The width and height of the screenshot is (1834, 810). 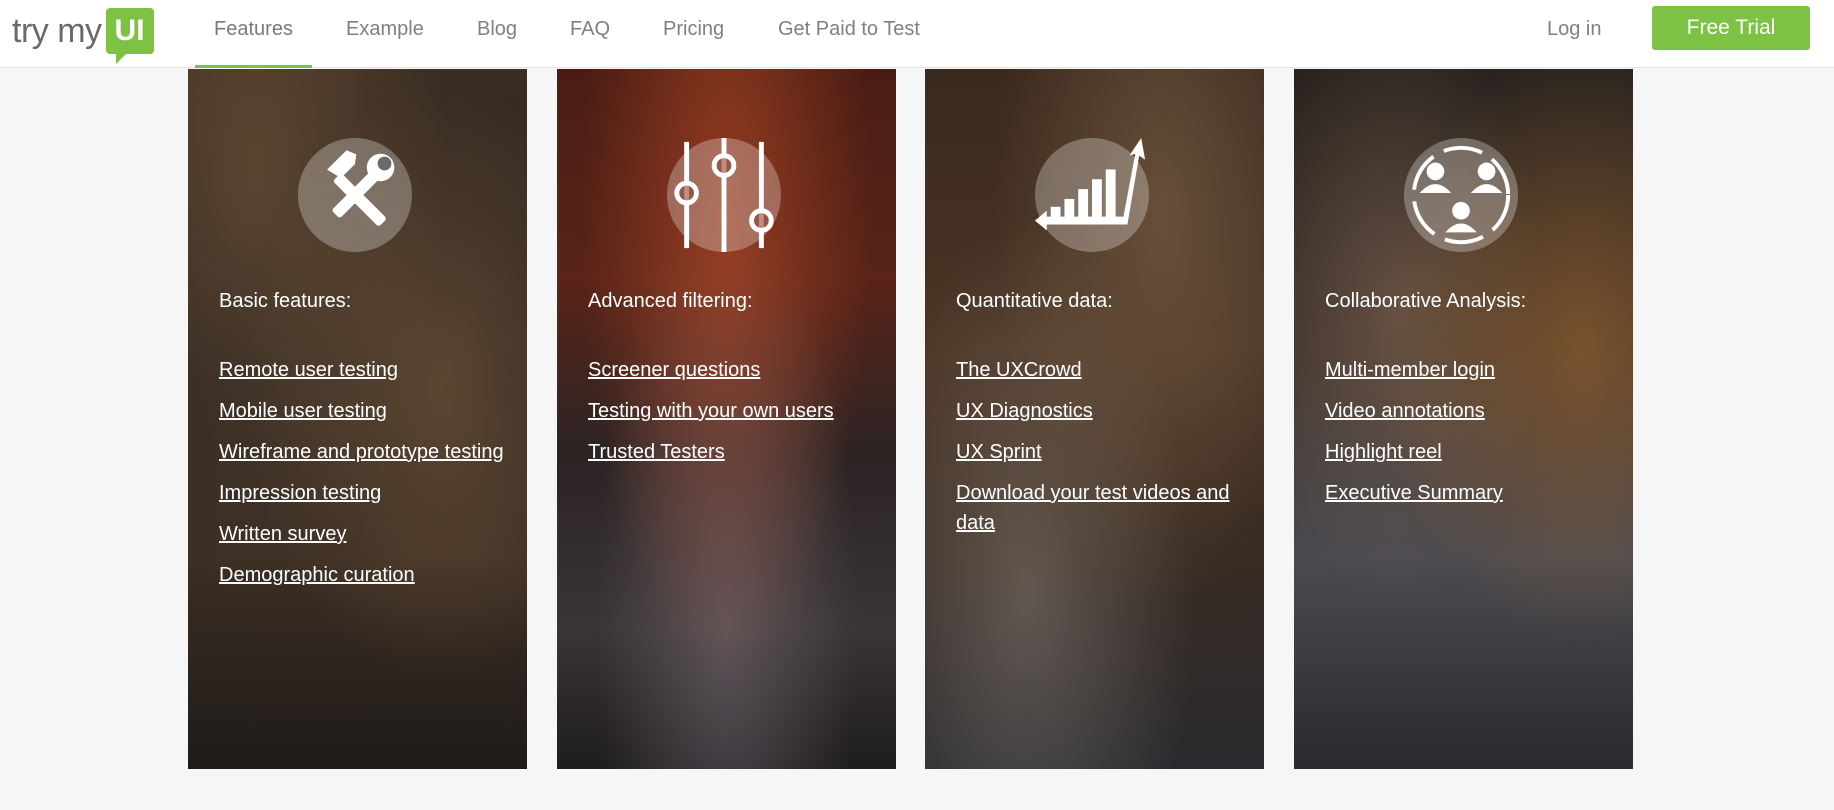 I want to click on link-trusted-testers: Trusted Testers, so click(x=733, y=452).